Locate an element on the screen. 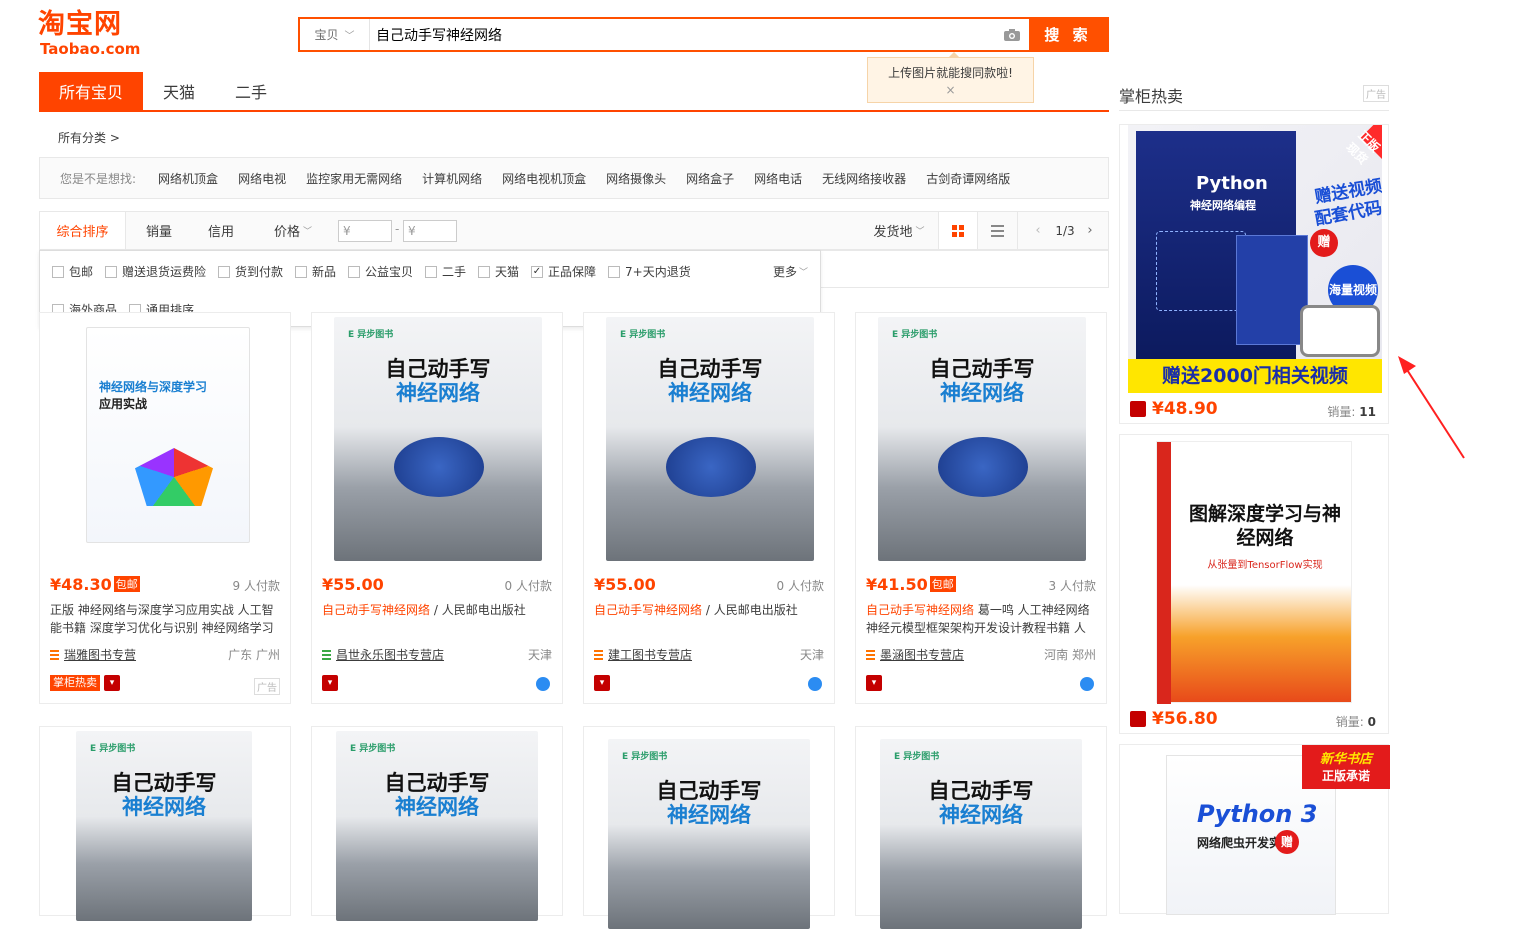 This screenshot has width=1527, height=929. cover-subtitle: 神经网络 is located at coordinates (709, 815).